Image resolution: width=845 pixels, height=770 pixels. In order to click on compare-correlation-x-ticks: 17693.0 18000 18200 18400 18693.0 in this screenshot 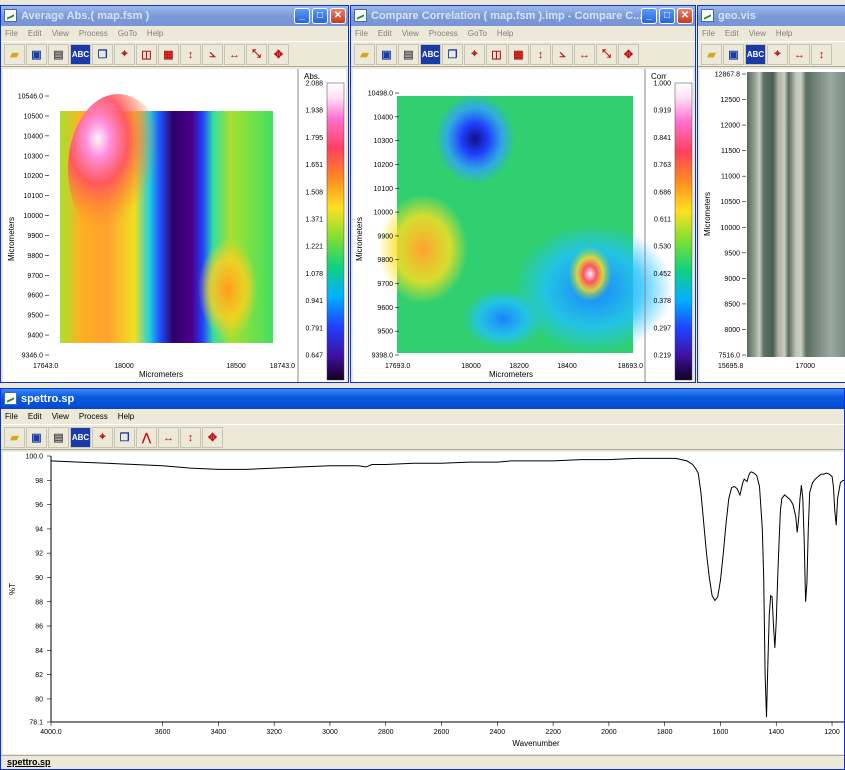, I will do `click(514, 366)`.